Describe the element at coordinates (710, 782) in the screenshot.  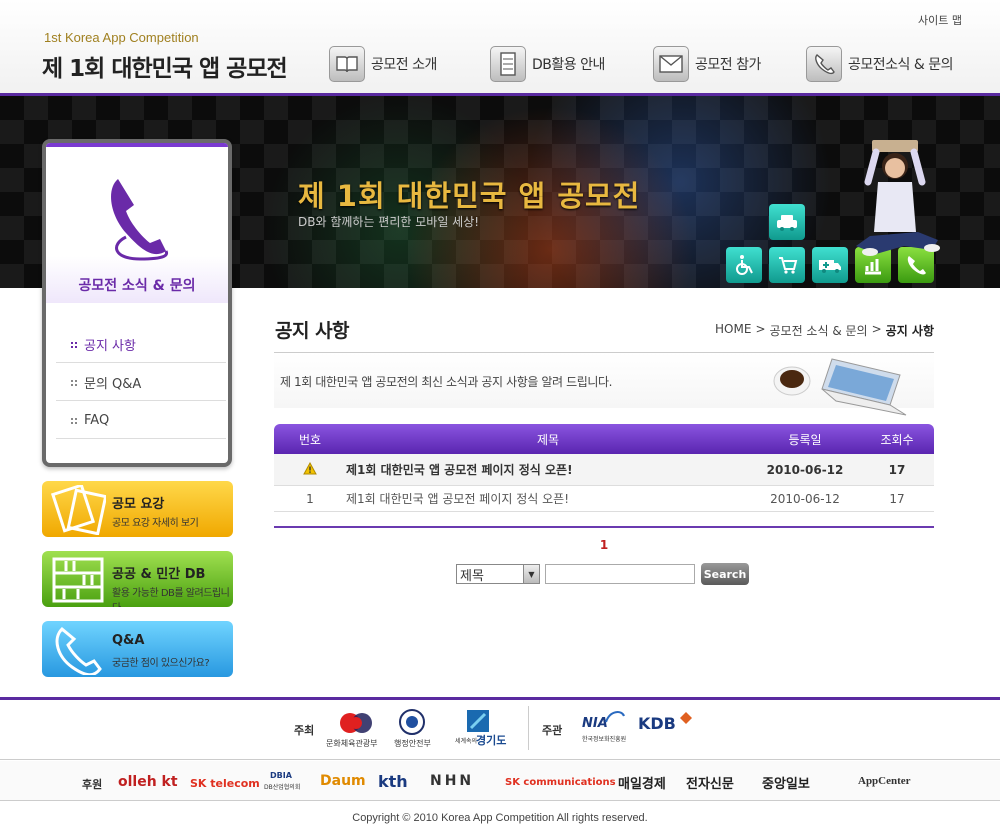
I see `sponsor-logo: 전자신문` at that location.